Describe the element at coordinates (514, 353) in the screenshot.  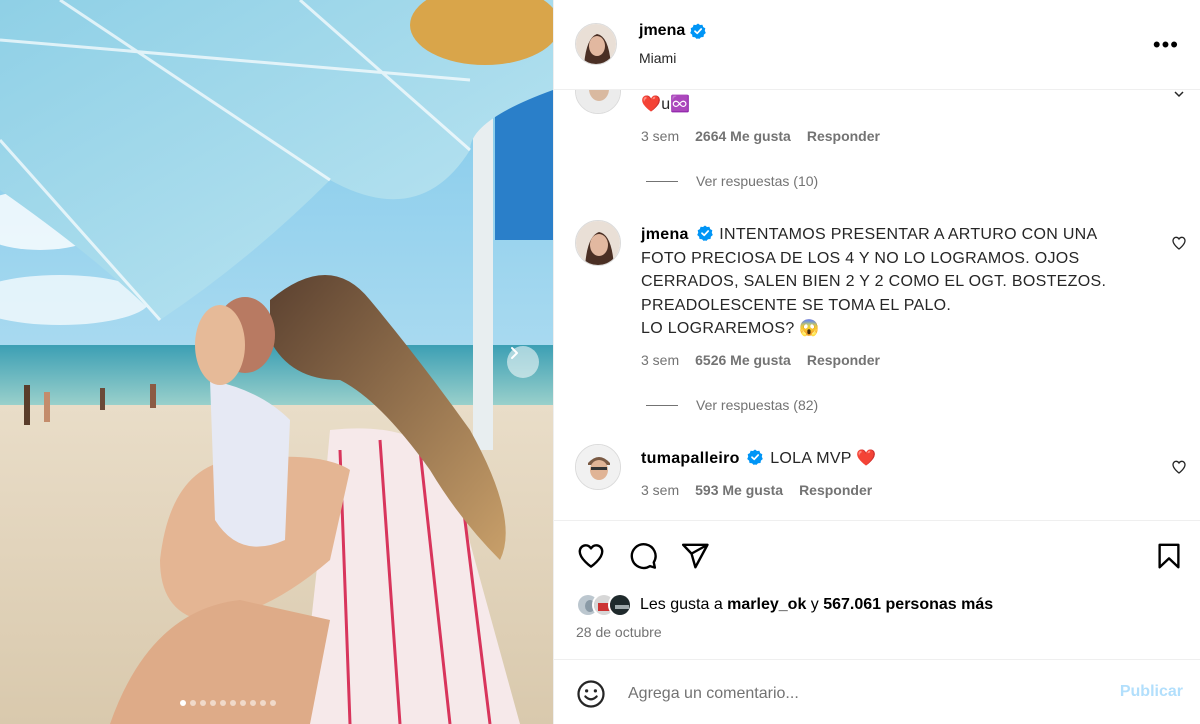
I see `chevron-right-icon` at that location.